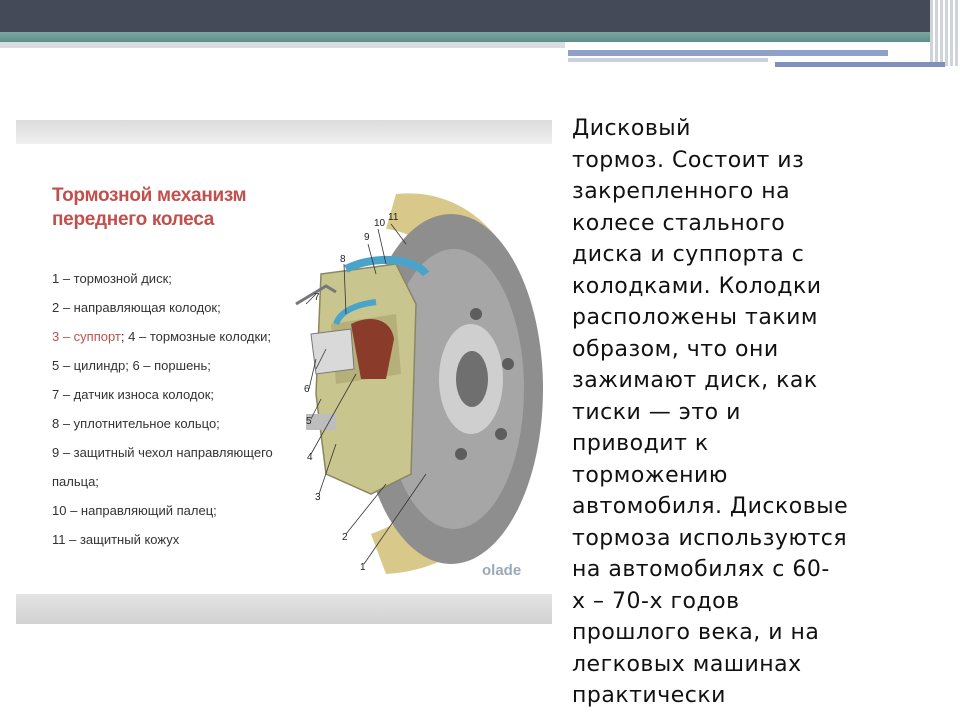 Image resolution: width=960 pixels, height=720 pixels. What do you see at coordinates (343, 259) in the screenshot?
I see `callout-label: 8` at bounding box center [343, 259].